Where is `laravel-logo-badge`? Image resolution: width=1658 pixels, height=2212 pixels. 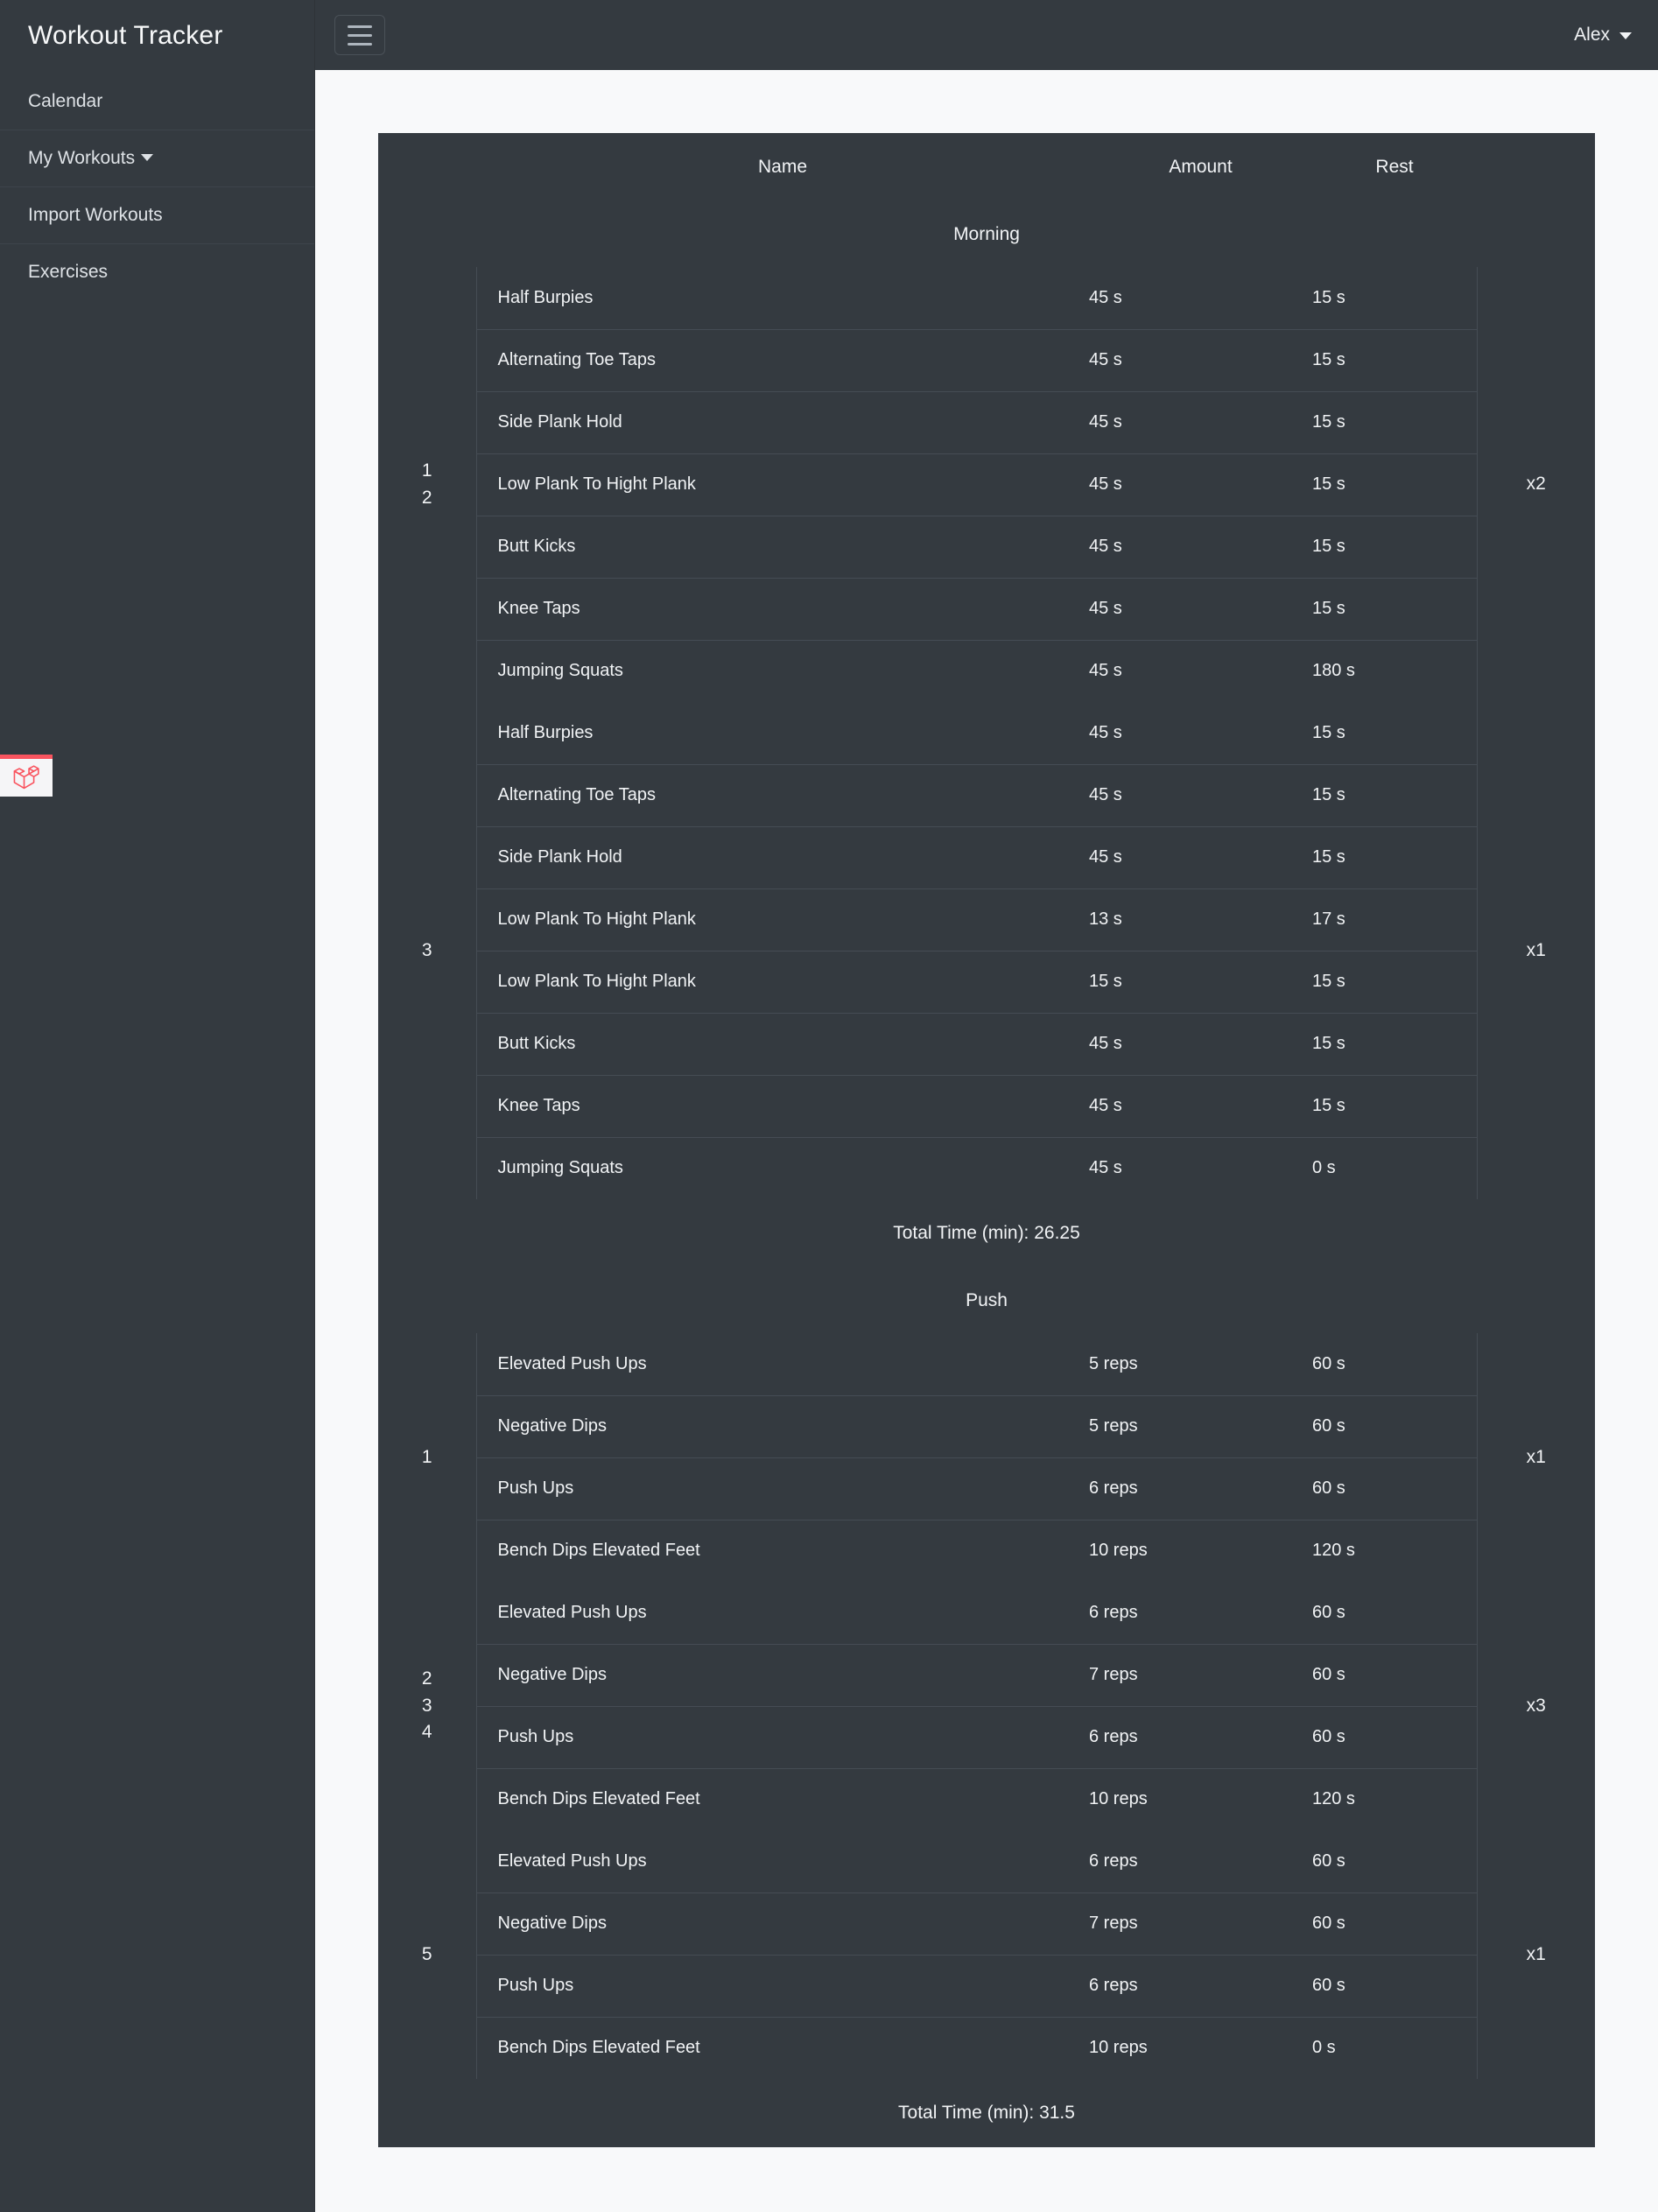
laravel-logo-badge is located at coordinates (26, 776).